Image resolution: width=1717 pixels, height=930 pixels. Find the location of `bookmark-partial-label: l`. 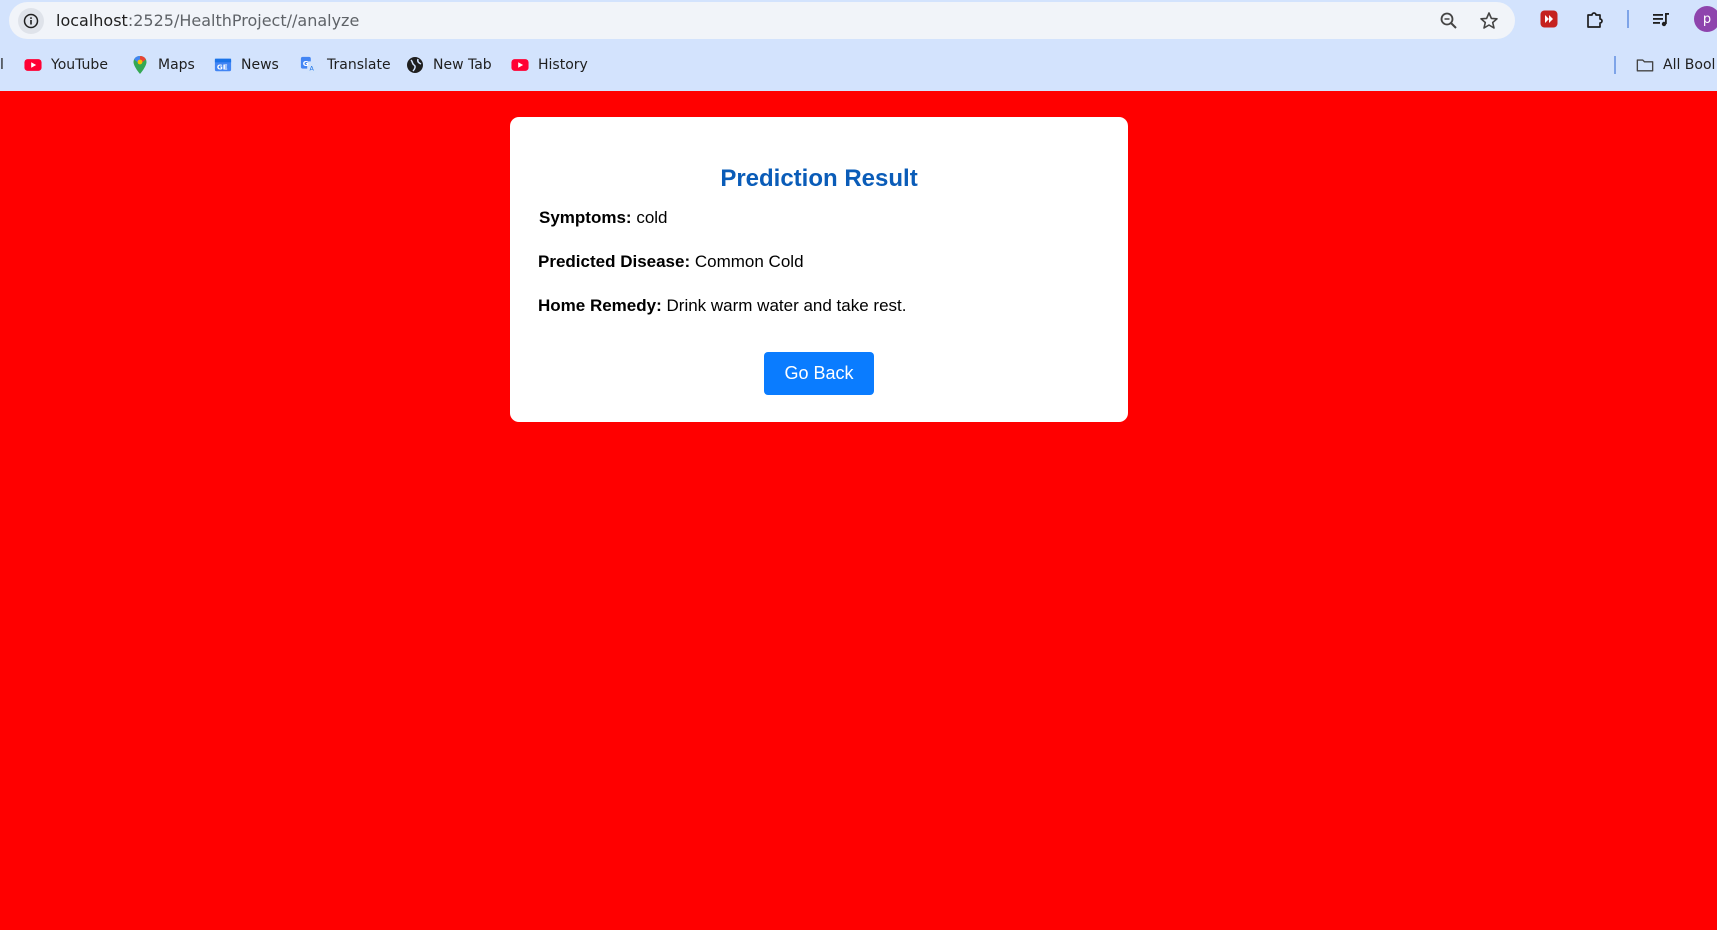

bookmark-partial-label: l is located at coordinates (2, 65).